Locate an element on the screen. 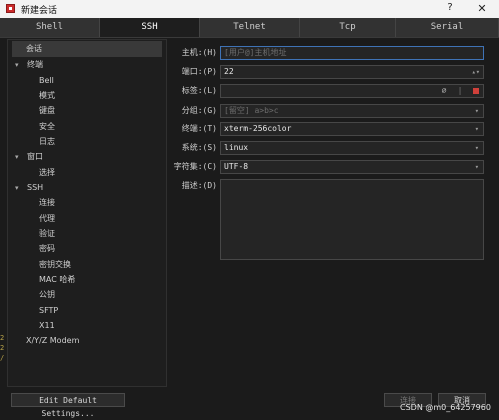 The width and height of the screenshot is (499, 420). terminal-label: 终端:(T) is located at coordinates (199, 128).